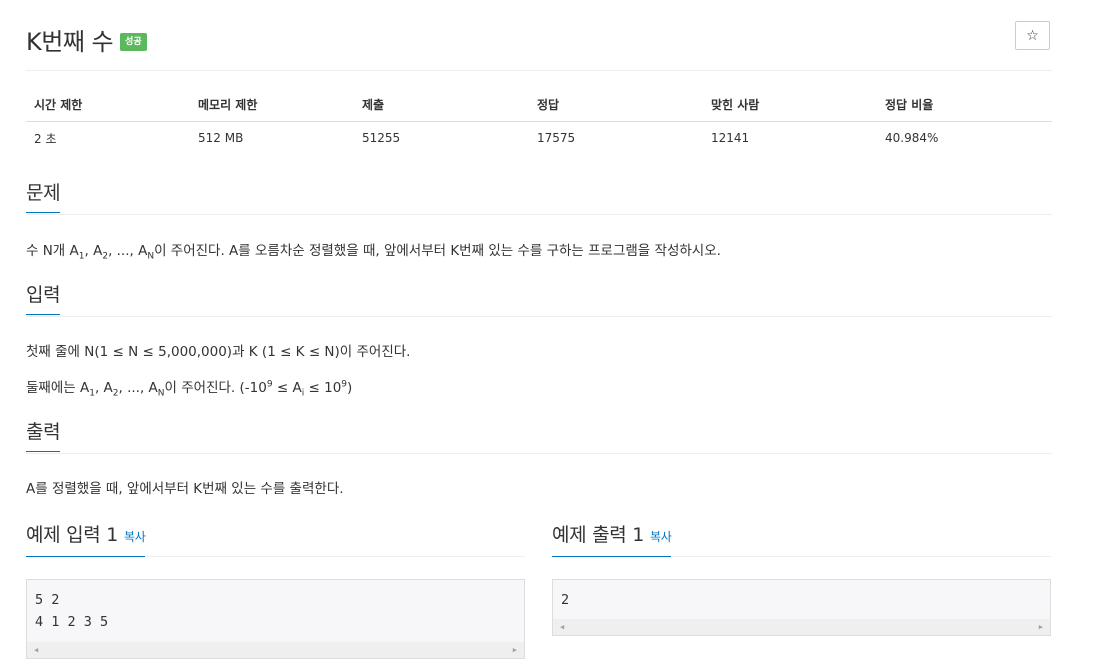  Describe the element at coordinates (45, 138) in the screenshot. I see `value-time-limit: 2 초` at that location.